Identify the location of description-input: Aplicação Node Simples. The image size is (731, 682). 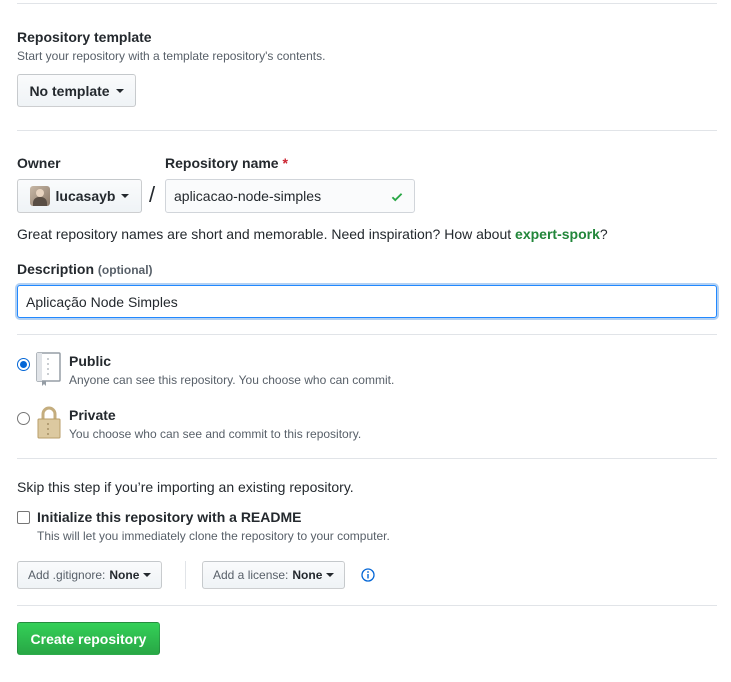
(367, 301).